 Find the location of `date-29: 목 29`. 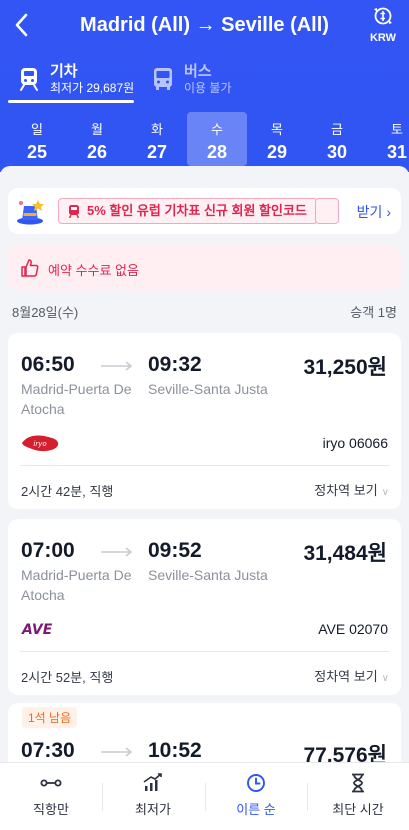

date-29: 목 29 is located at coordinates (277, 139).